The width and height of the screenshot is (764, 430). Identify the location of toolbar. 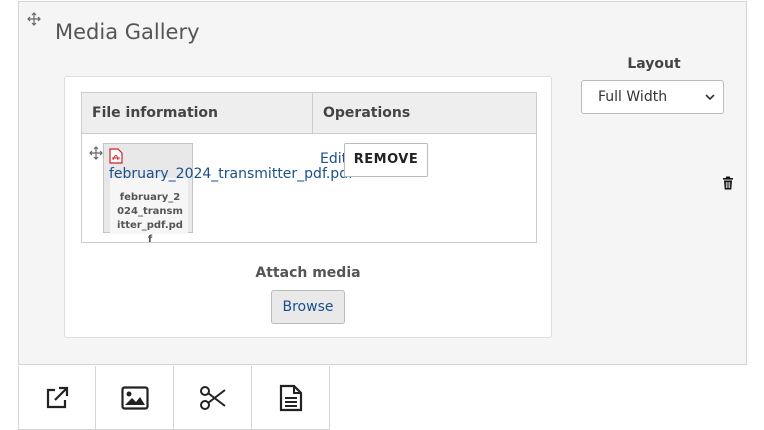
(174, 398).